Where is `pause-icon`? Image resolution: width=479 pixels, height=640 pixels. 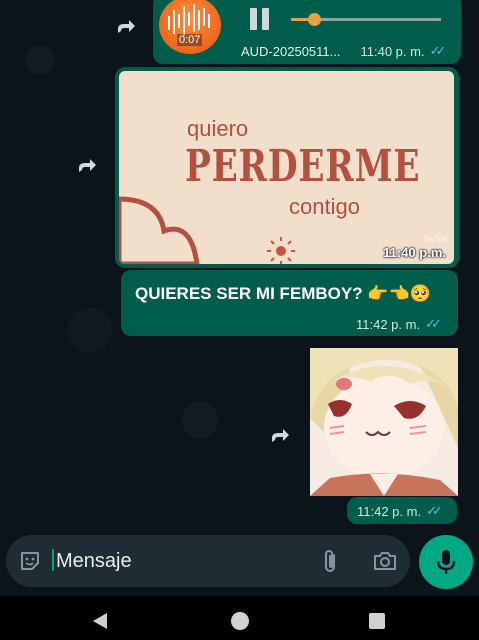
pause-icon is located at coordinates (260, 19).